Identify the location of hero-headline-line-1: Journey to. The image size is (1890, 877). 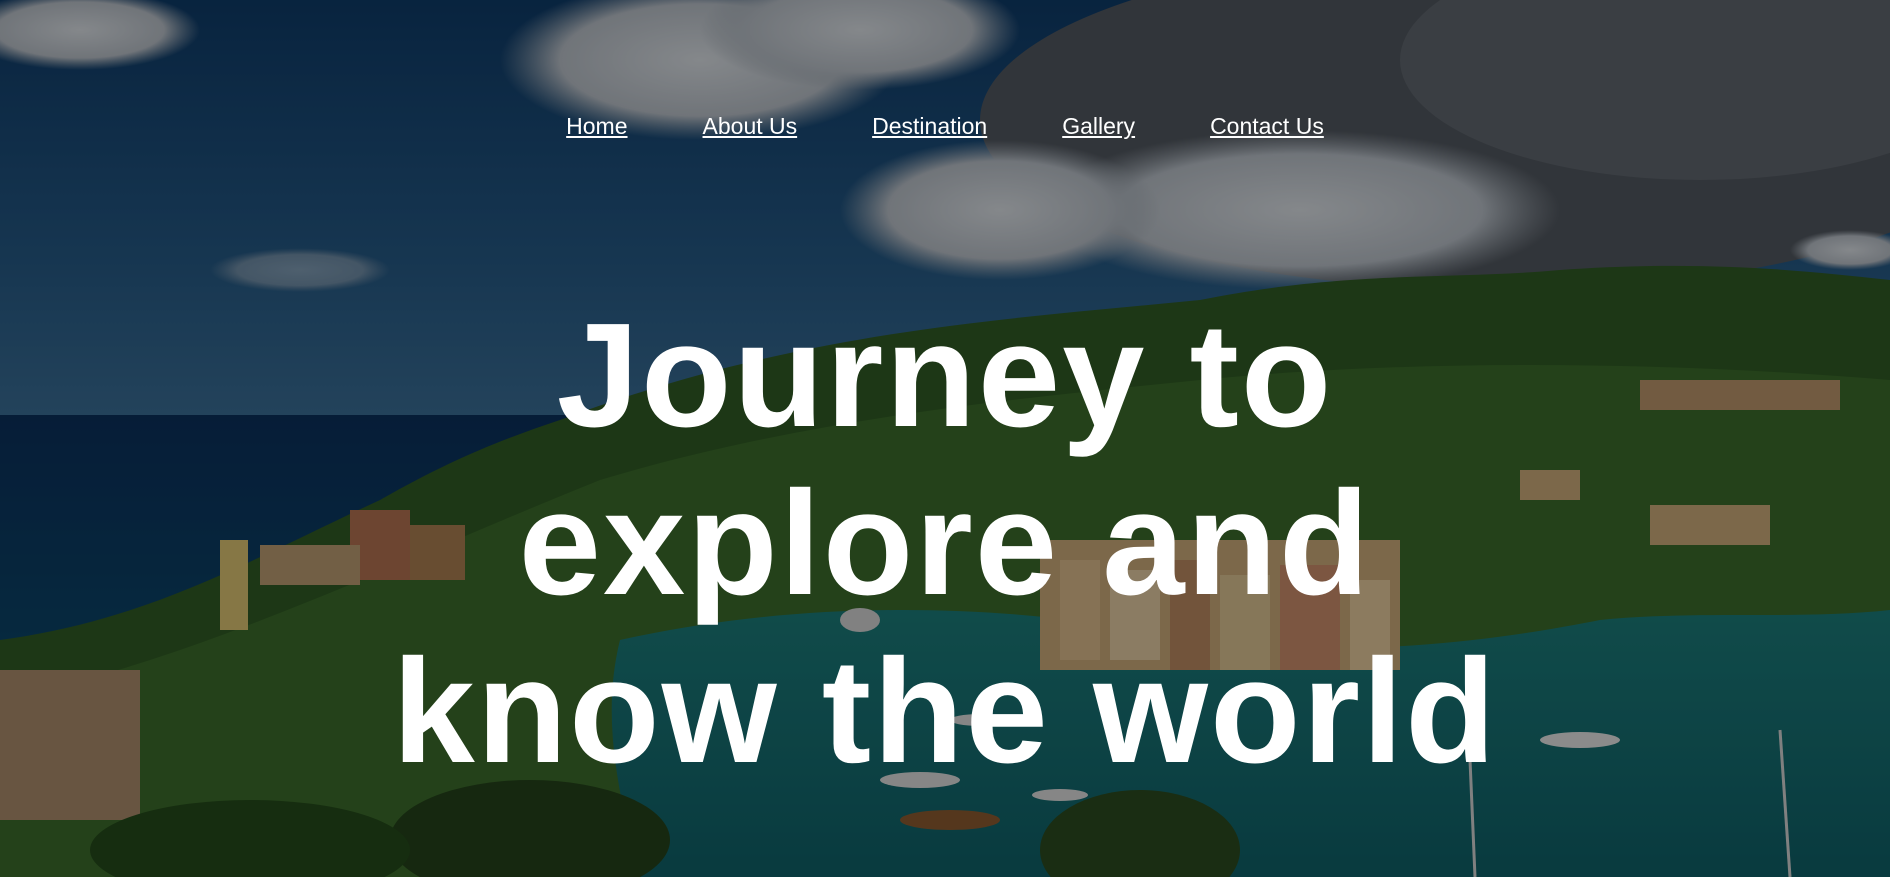
(945, 375).